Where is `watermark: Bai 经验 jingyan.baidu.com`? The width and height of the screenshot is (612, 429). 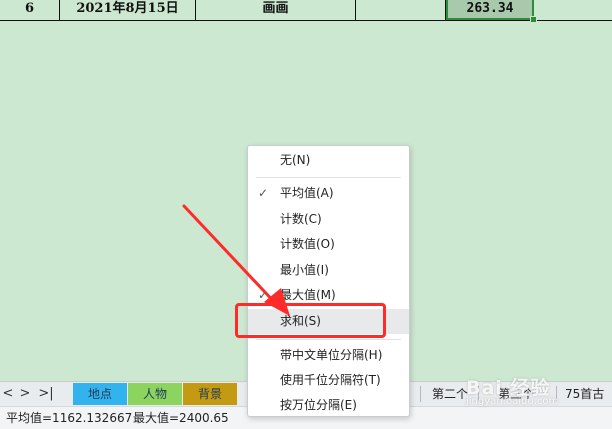 watermark: Bai 经验 jingyan.baidu.com is located at coordinates (536, 390).